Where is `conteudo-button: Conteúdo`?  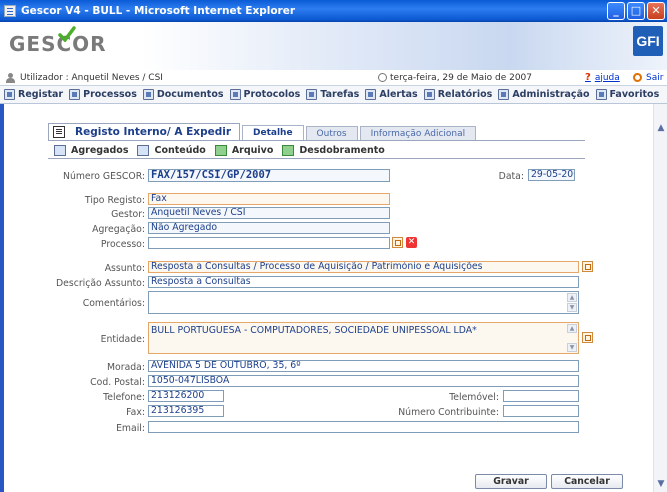 conteudo-button: Conteúdo is located at coordinates (171, 150).